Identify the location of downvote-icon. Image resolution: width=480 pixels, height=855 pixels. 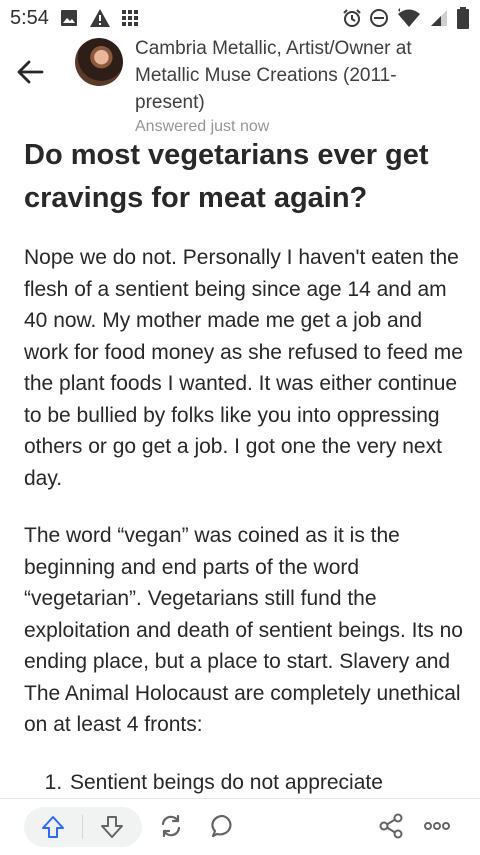
(112, 827).